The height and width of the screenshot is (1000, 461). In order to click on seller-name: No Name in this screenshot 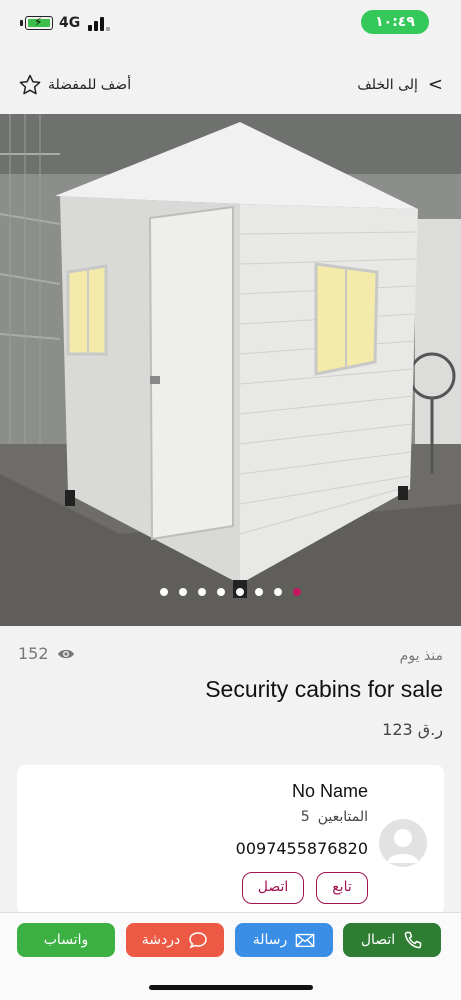, I will do `click(329, 791)`.